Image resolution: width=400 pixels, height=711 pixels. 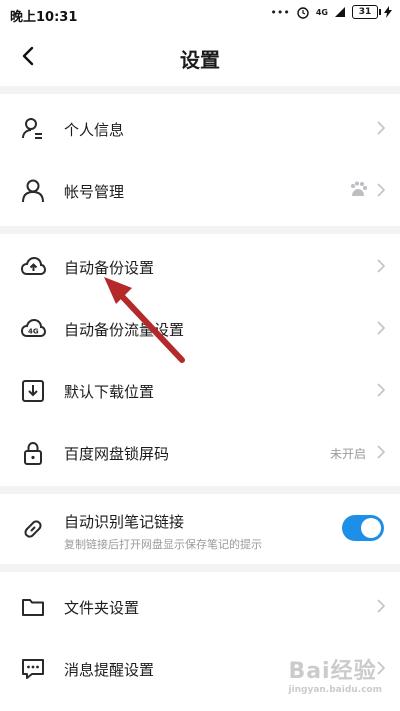 What do you see at coordinates (388, 12) in the screenshot?
I see `charging-icon` at bounding box center [388, 12].